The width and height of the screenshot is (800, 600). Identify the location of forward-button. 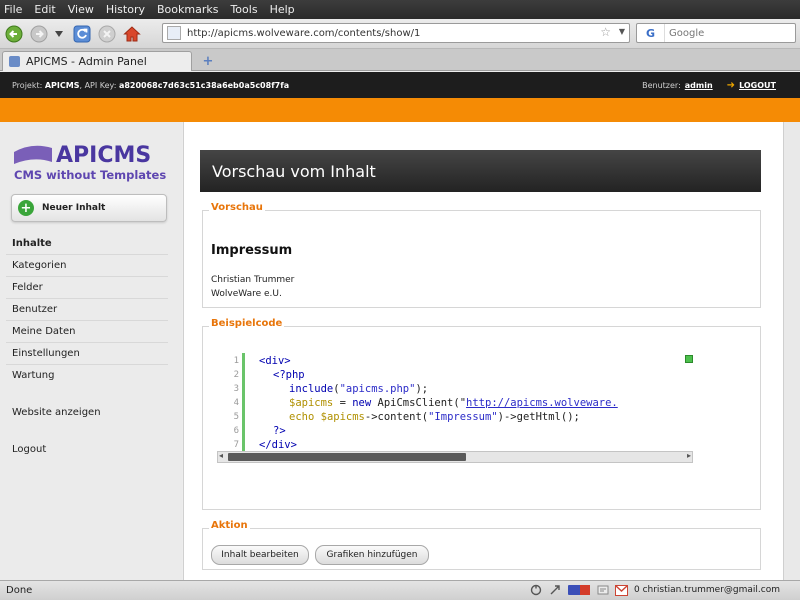
(39, 34).